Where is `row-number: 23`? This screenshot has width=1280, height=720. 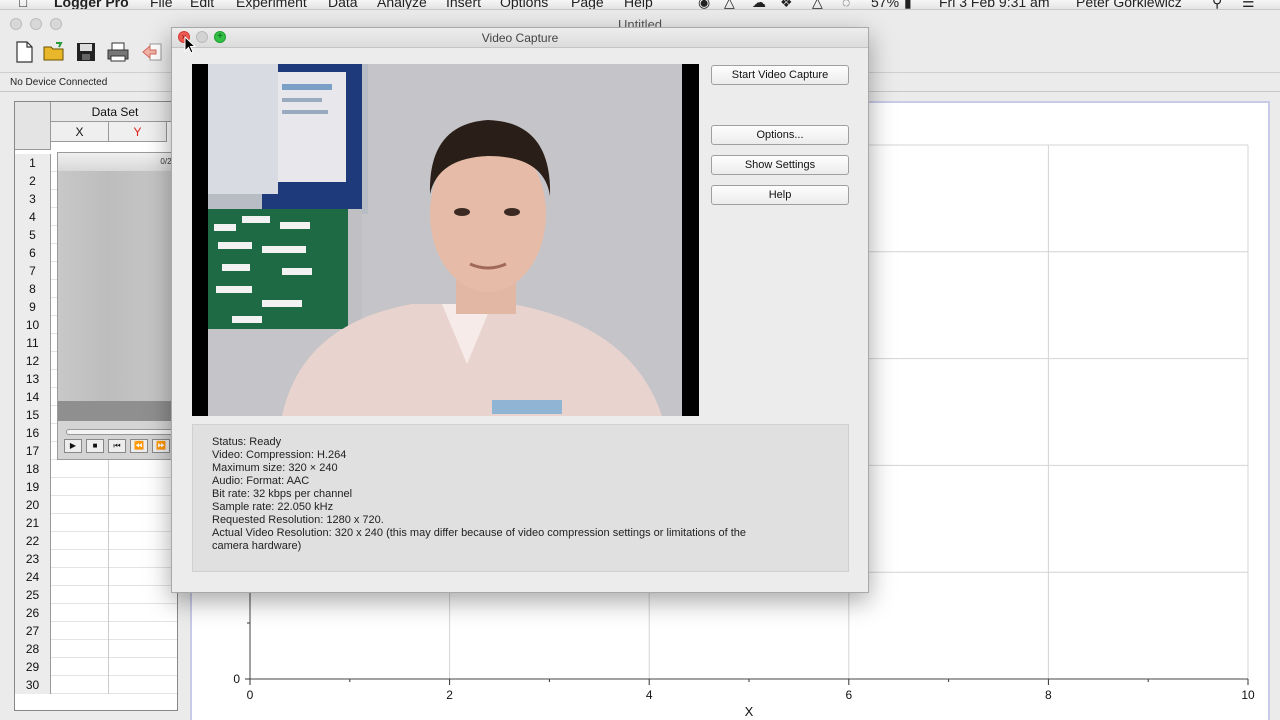
row-number: 23 is located at coordinates (33, 559).